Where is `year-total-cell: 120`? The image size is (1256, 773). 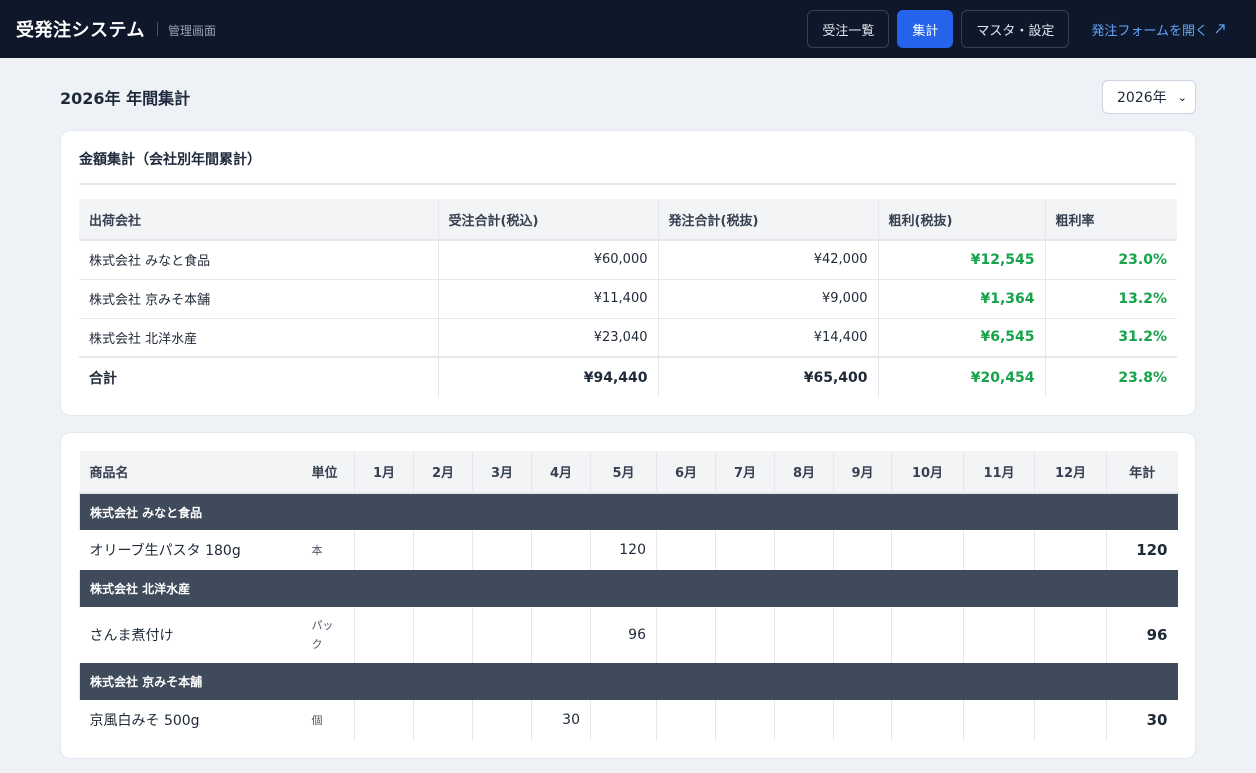
year-total-cell: 120 is located at coordinates (1142, 550).